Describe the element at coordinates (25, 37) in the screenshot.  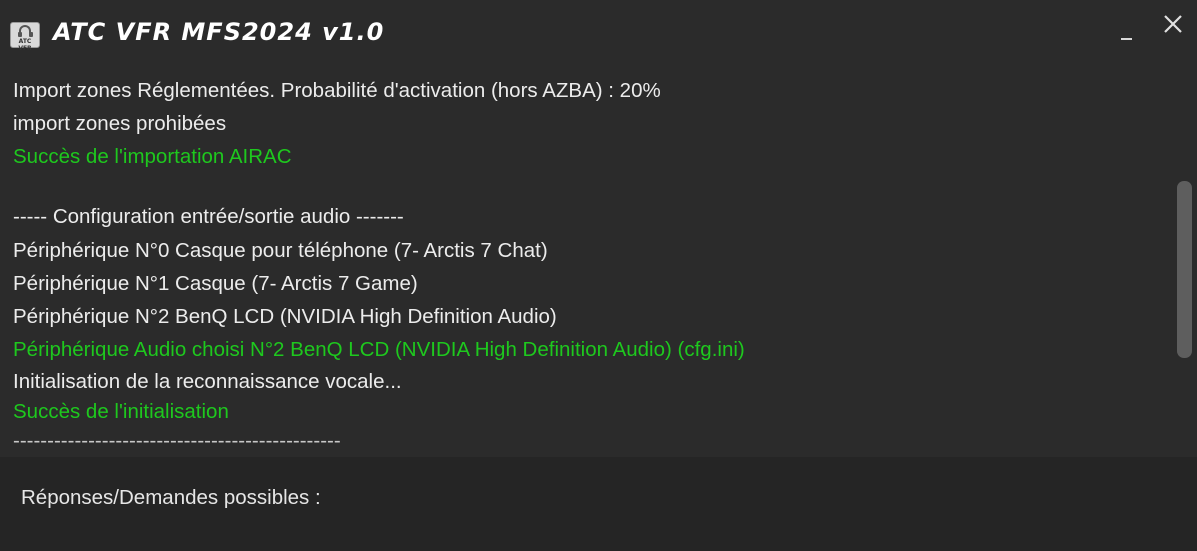
I see `headset-app-icon: ATC VFR` at that location.